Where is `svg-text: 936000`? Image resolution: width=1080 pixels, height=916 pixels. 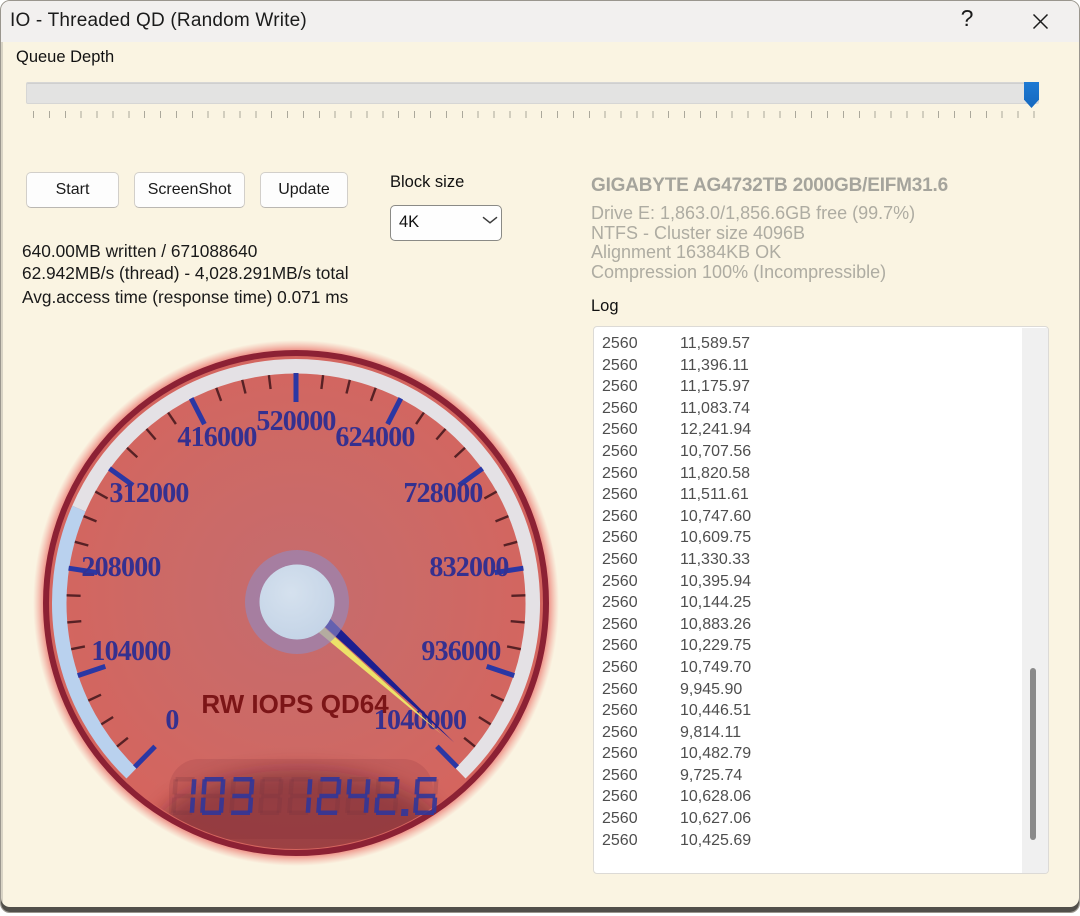
svg-text: 936000 is located at coordinates (460, 651).